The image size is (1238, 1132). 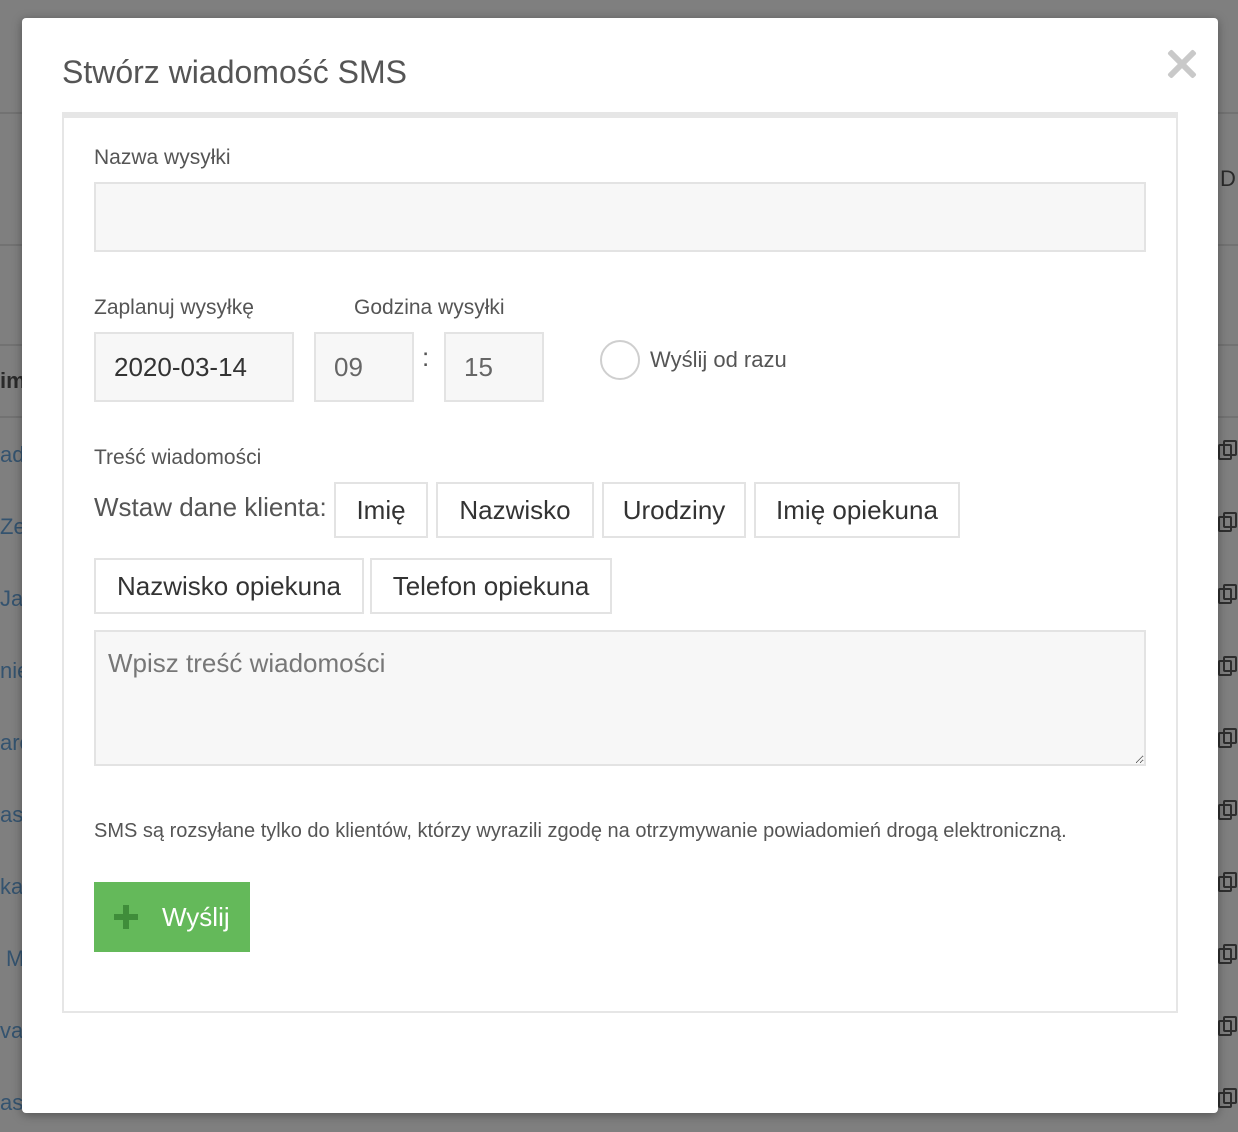 What do you see at coordinates (381, 510) in the screenshot?
I see `insert-first-name-button: Imię` at bounding box center [381, 510].